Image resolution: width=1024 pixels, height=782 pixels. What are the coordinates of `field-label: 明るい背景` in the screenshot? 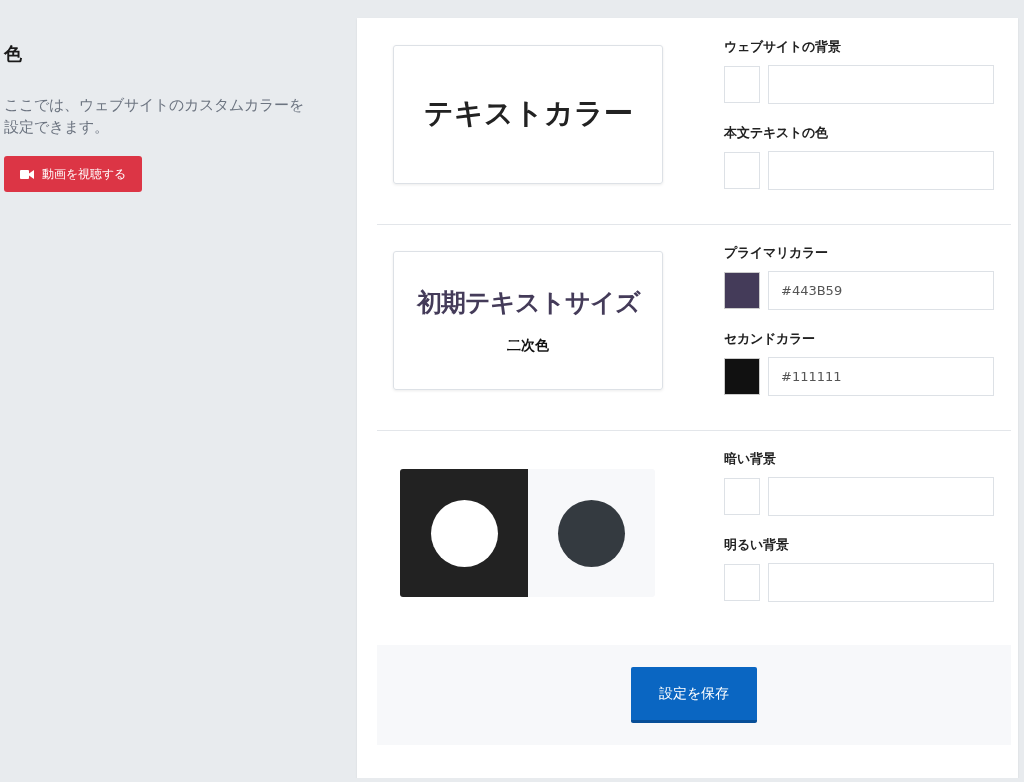 It's located at (757, 545).